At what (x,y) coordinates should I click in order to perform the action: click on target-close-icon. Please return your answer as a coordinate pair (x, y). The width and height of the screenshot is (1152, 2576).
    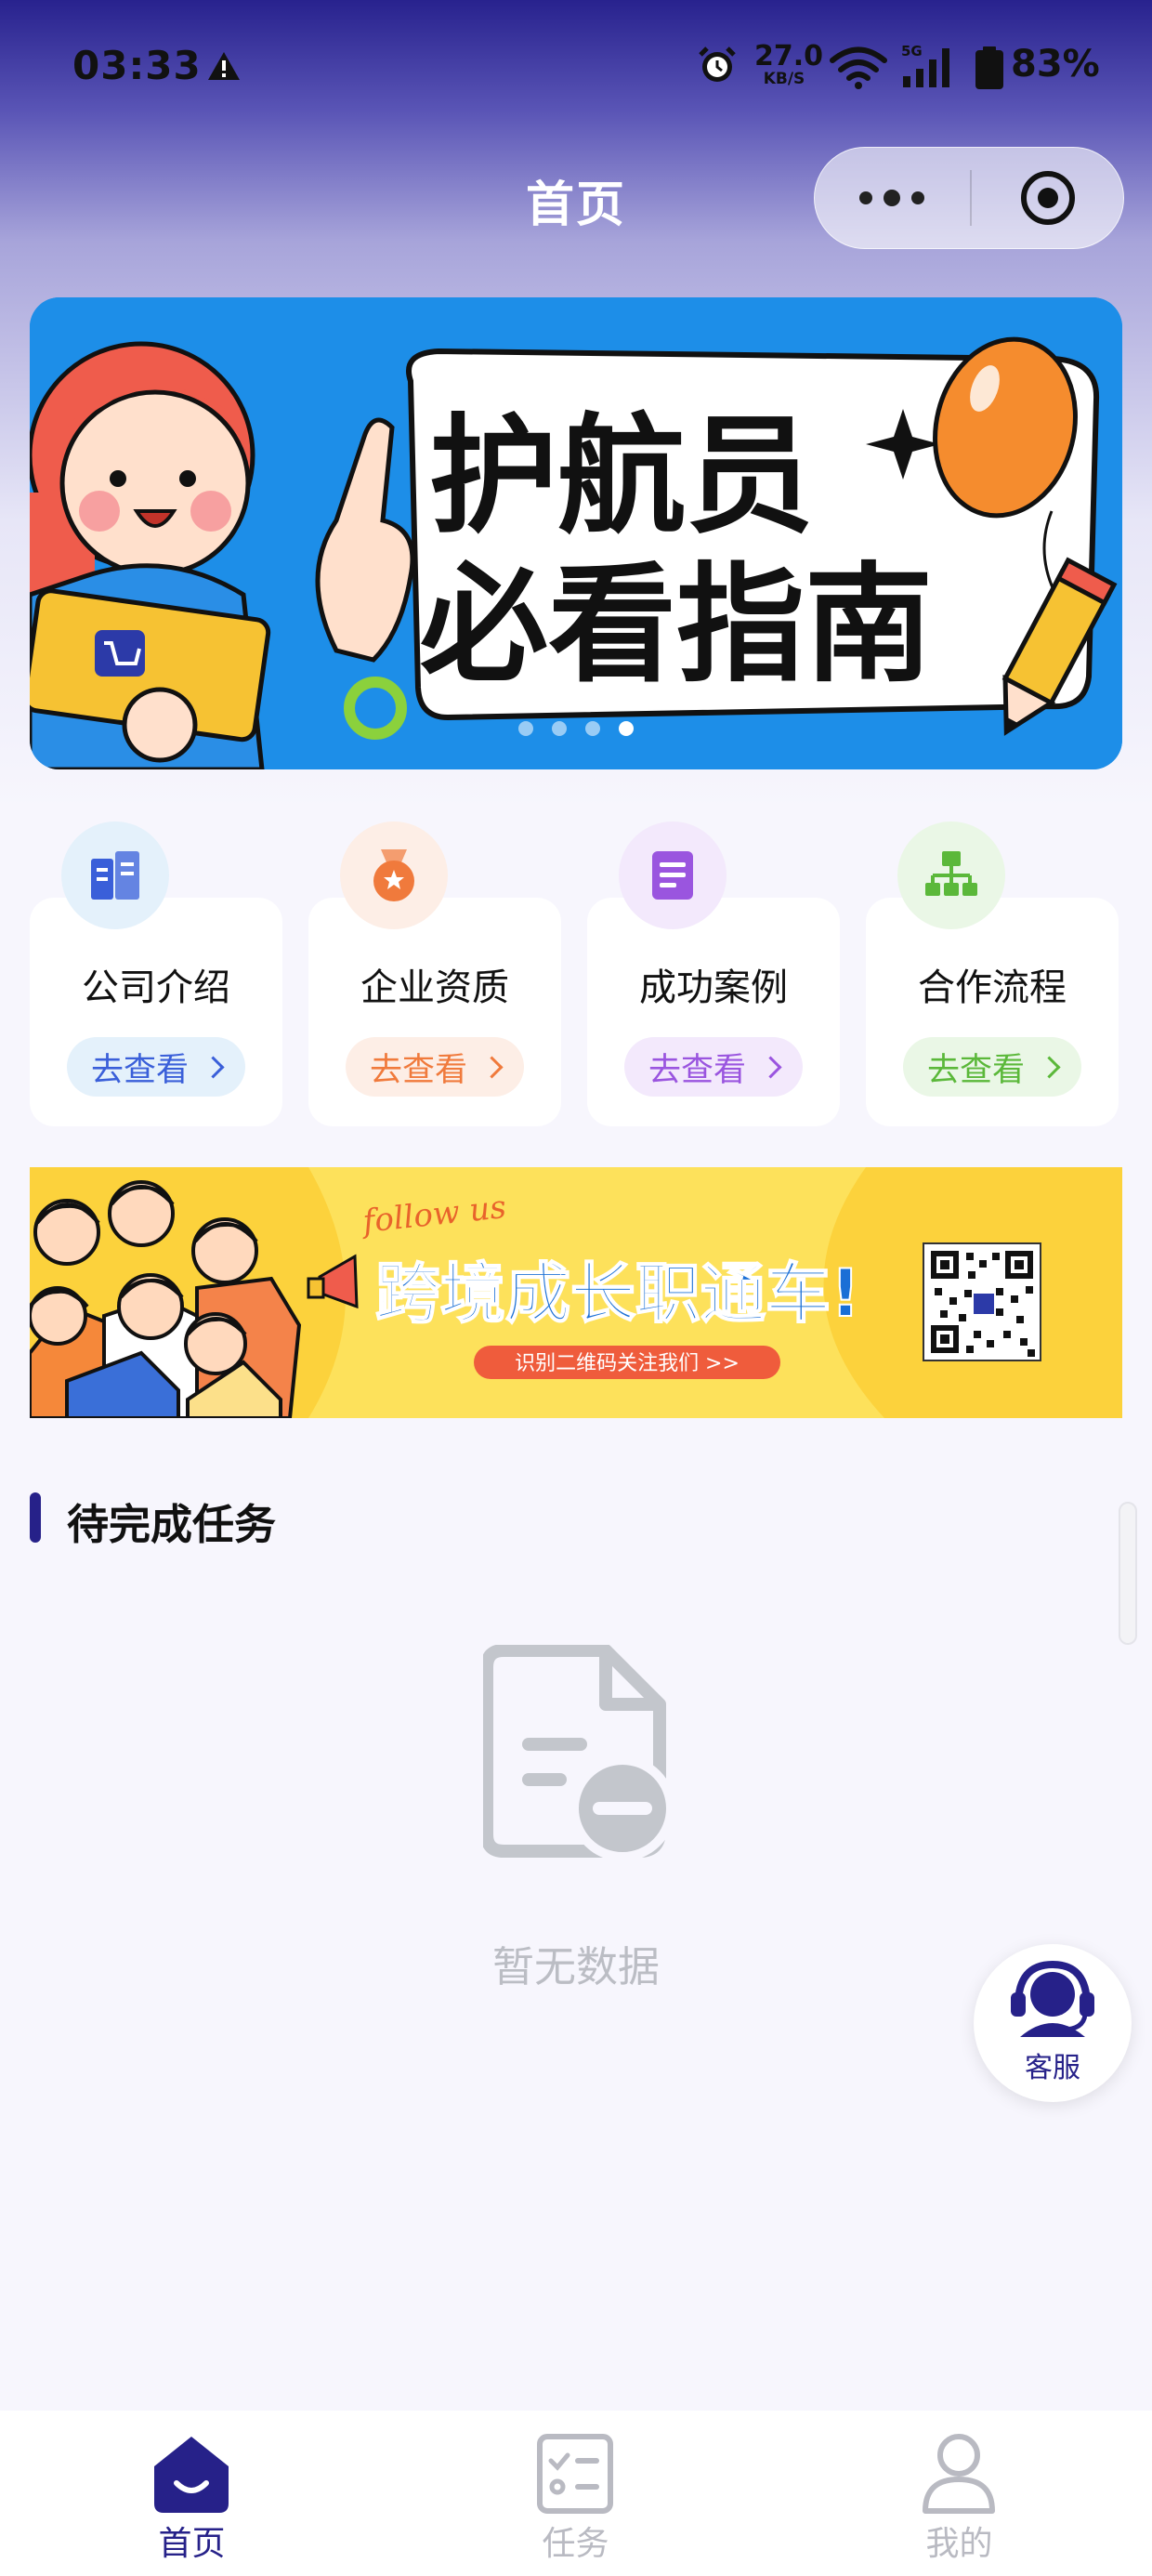
    Looking at the image, I should click on (1048, 198).